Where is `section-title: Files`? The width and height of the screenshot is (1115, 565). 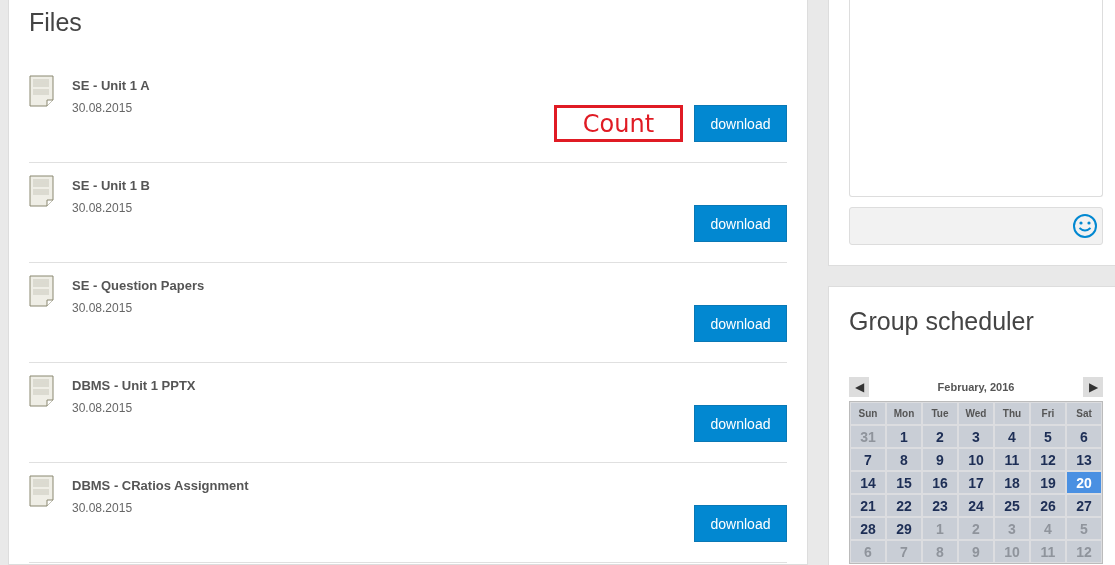 section-title: Files is located at coordinates (56, 22).